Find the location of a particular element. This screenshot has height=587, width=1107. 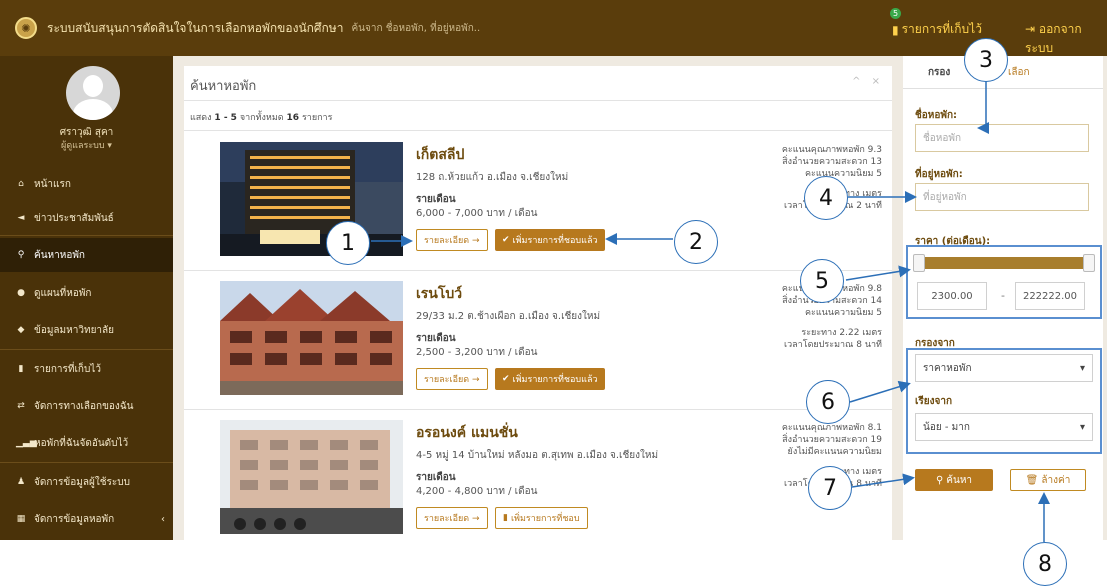

sidebar-item-label: หน้าแรก is located at coordinates (52, 184).